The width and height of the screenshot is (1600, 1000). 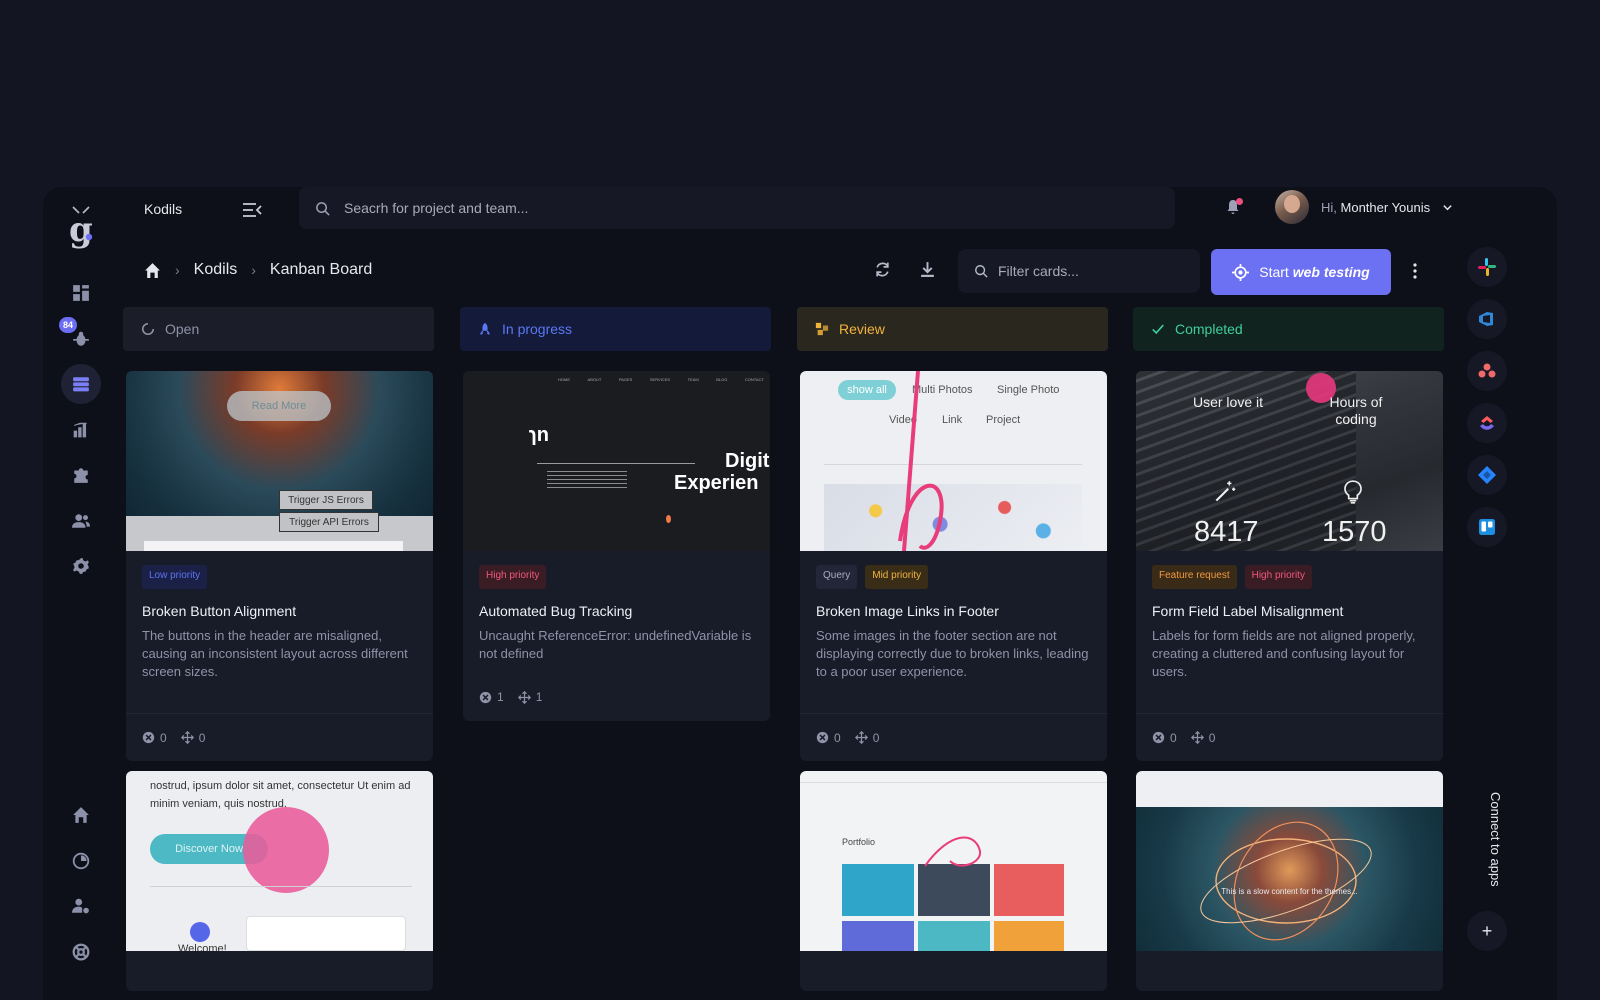 I want to click on filter-cards, so click(x=1079, y=271).